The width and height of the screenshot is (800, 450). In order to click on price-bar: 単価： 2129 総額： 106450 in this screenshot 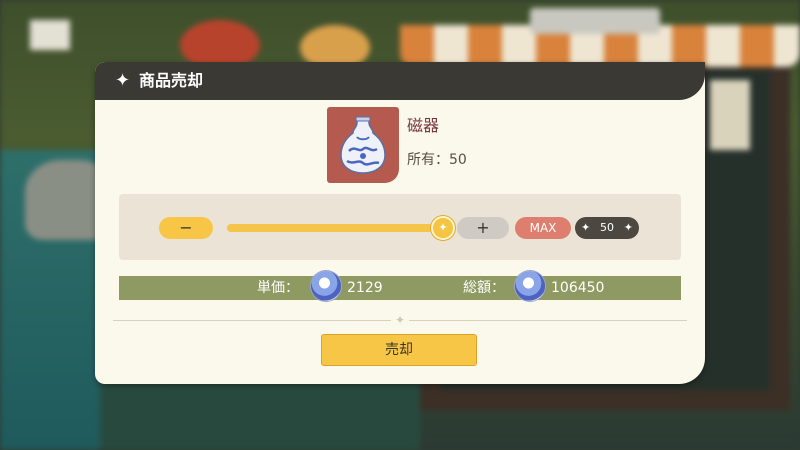, I will do `click(400, 286)`.